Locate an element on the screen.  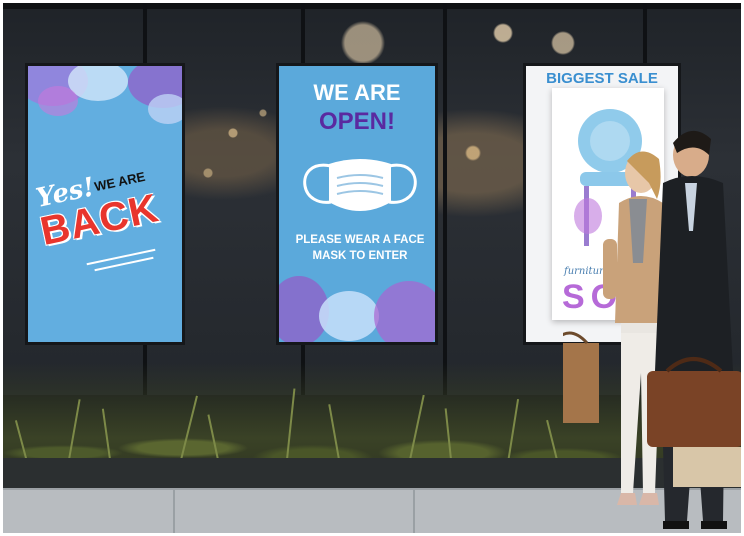
window-mullion is located at coordinates (445, 199).